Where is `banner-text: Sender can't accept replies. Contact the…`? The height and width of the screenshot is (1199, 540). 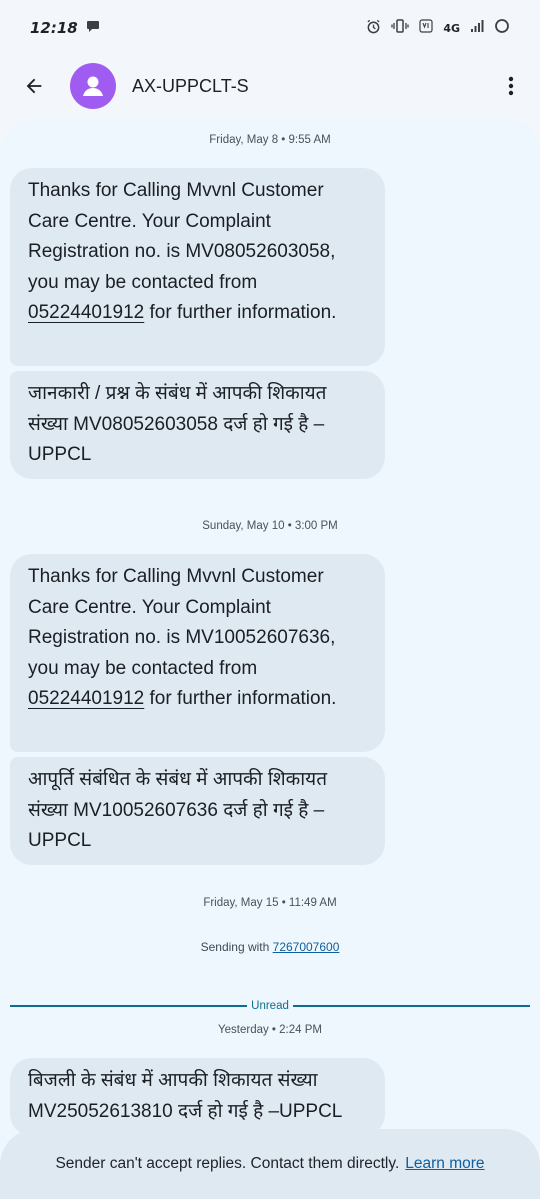
banner-text: Sender can't accept replies. Contact the… is located at coordinates (227, 1163).